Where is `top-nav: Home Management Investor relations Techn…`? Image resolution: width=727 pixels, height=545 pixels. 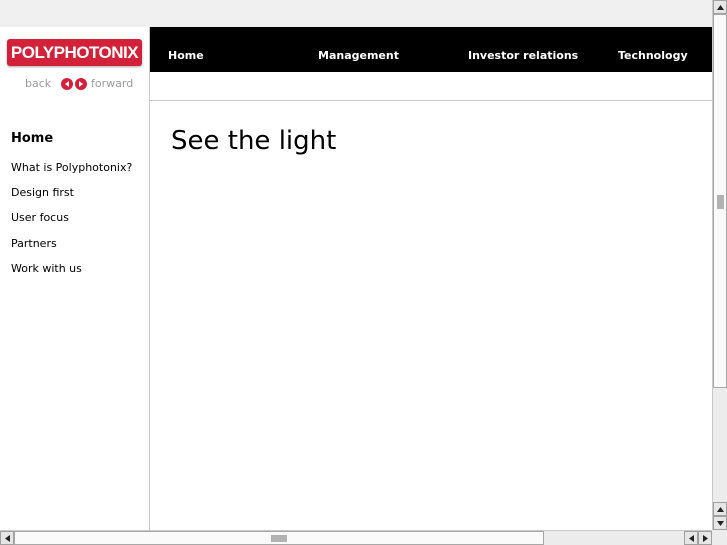 top-nav: Home Management Investor relations Techn… is located at coordinates (431, 49).